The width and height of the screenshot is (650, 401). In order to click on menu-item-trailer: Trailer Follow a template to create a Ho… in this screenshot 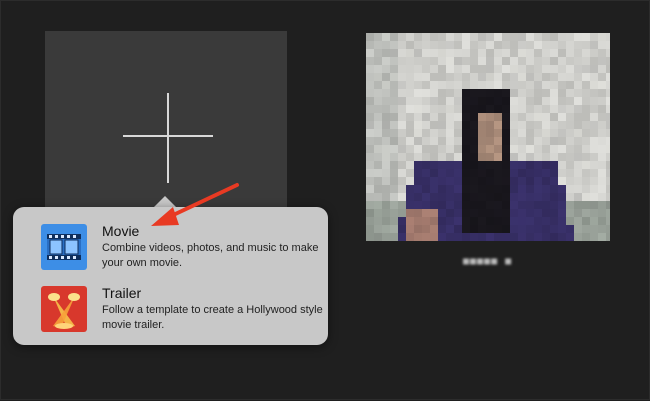, I will do `click(182, 313)`.